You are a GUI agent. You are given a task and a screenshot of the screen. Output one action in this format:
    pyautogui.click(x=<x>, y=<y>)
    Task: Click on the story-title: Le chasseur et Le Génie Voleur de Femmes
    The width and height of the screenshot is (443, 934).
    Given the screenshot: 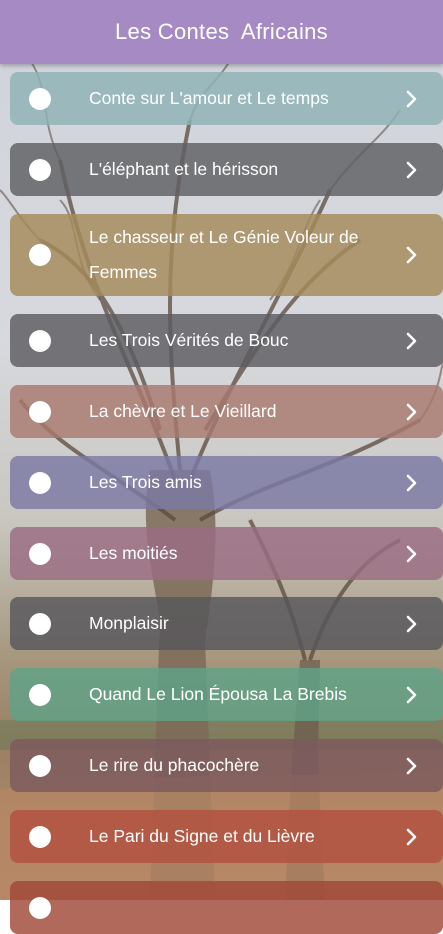 What is the action you would take?
    pyautogui.click(x=224, y=254)
    